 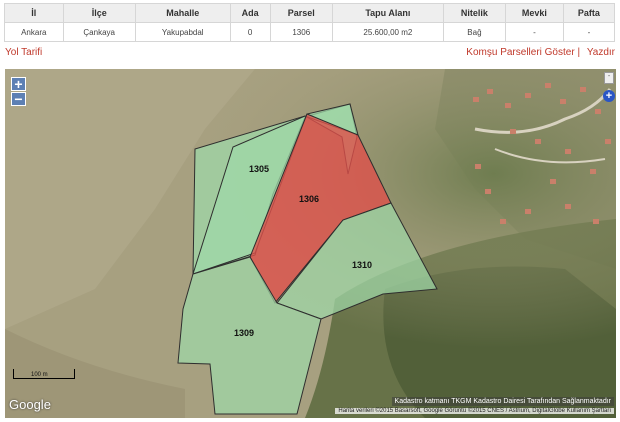 I want to click on cell-mevki: -, so click(x=534, y=32).